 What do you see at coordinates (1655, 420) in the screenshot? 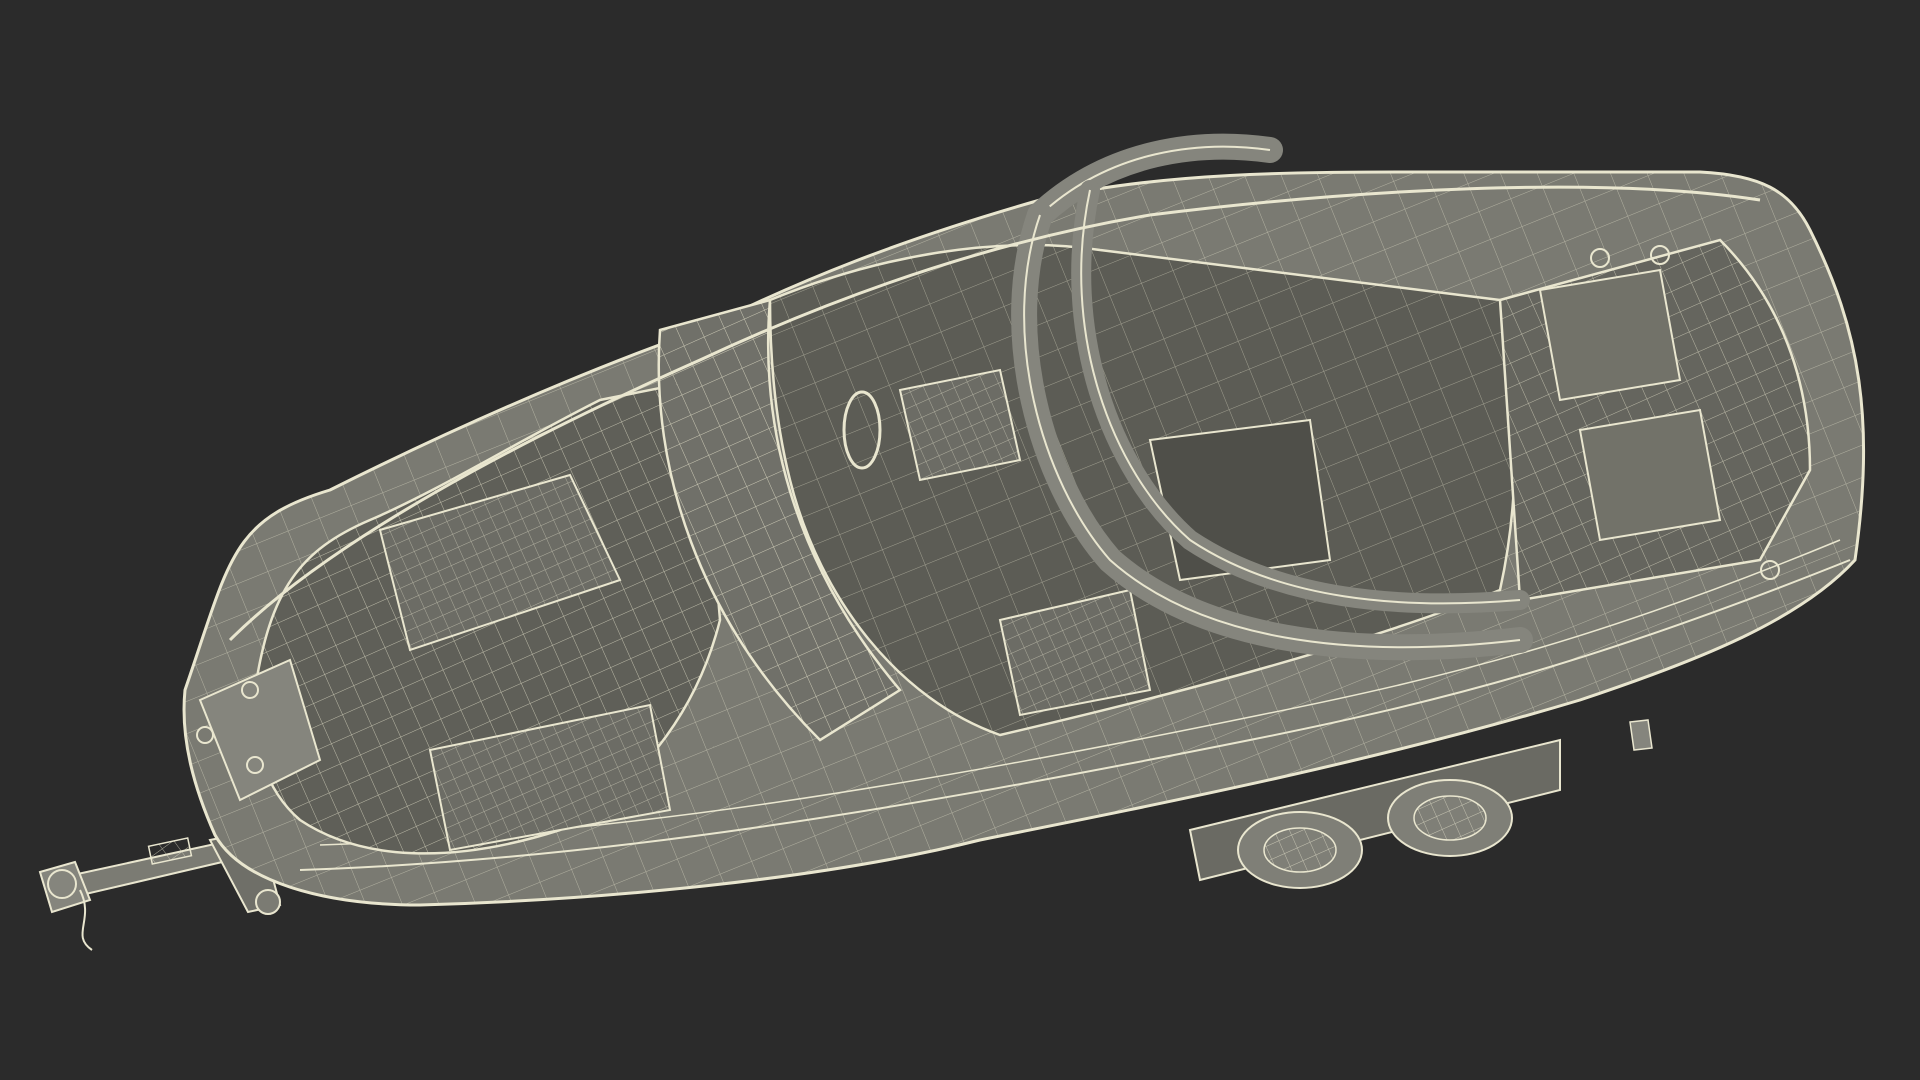
I see `stern-seating` at bounding box center [1655, 420].